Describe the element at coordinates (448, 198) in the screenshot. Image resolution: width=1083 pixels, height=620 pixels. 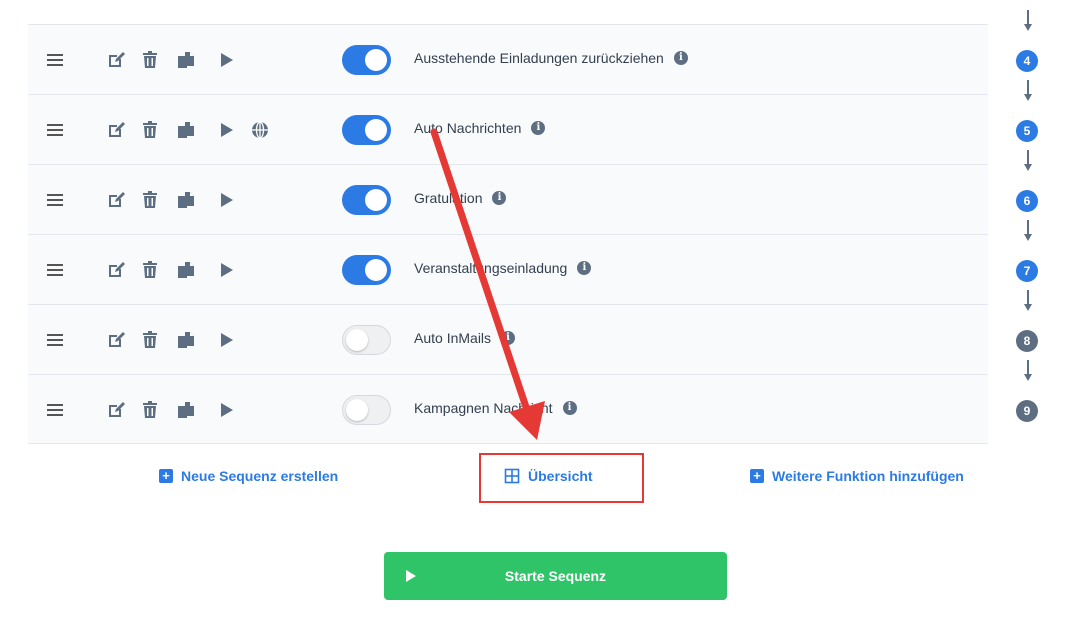
I see `sequence-label: Gratulation` at that location.